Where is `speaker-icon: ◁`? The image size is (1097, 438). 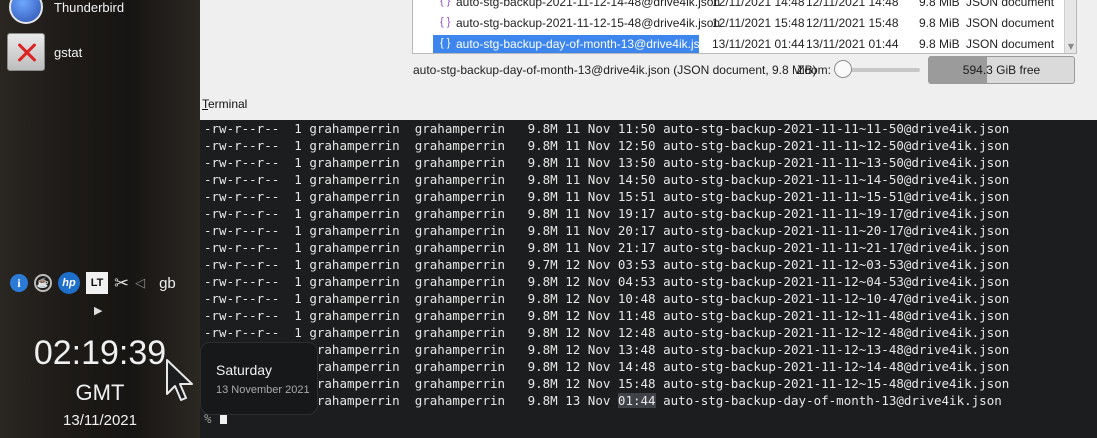
speaker-icon: ◁ is located at coordinates (140, 283).